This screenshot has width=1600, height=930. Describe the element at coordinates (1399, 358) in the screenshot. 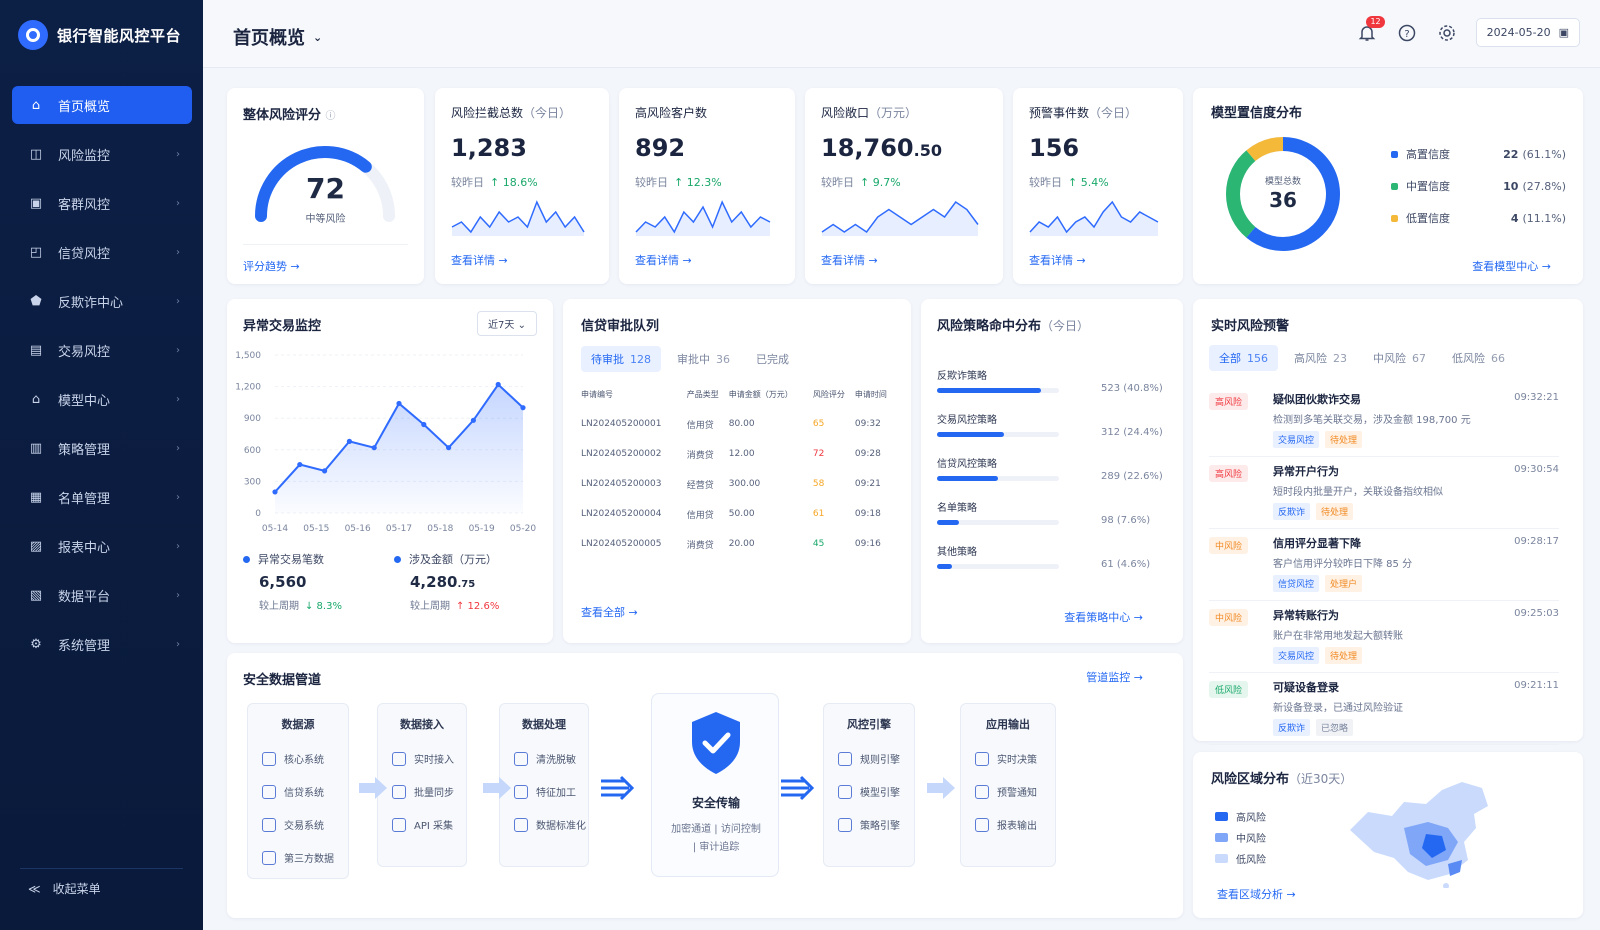

I see `alert-tab: 中风险 67` at that location.